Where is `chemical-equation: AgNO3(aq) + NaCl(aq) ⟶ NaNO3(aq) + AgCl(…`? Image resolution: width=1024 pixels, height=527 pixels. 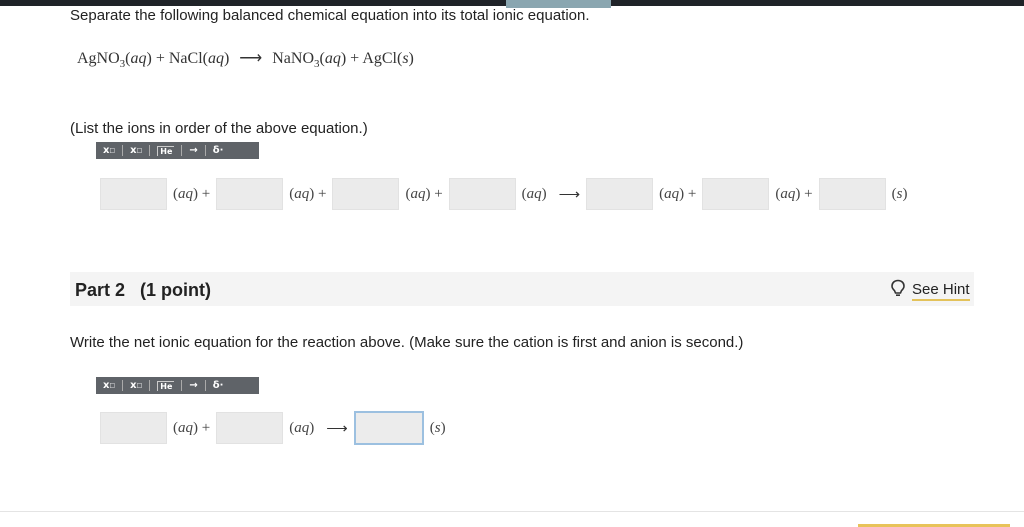
chemical-equation: AgNO3(aq) + NaCl(aq) ⟶ NaNO3(aq) + AgCl(… is located at coordinates (245, 60).